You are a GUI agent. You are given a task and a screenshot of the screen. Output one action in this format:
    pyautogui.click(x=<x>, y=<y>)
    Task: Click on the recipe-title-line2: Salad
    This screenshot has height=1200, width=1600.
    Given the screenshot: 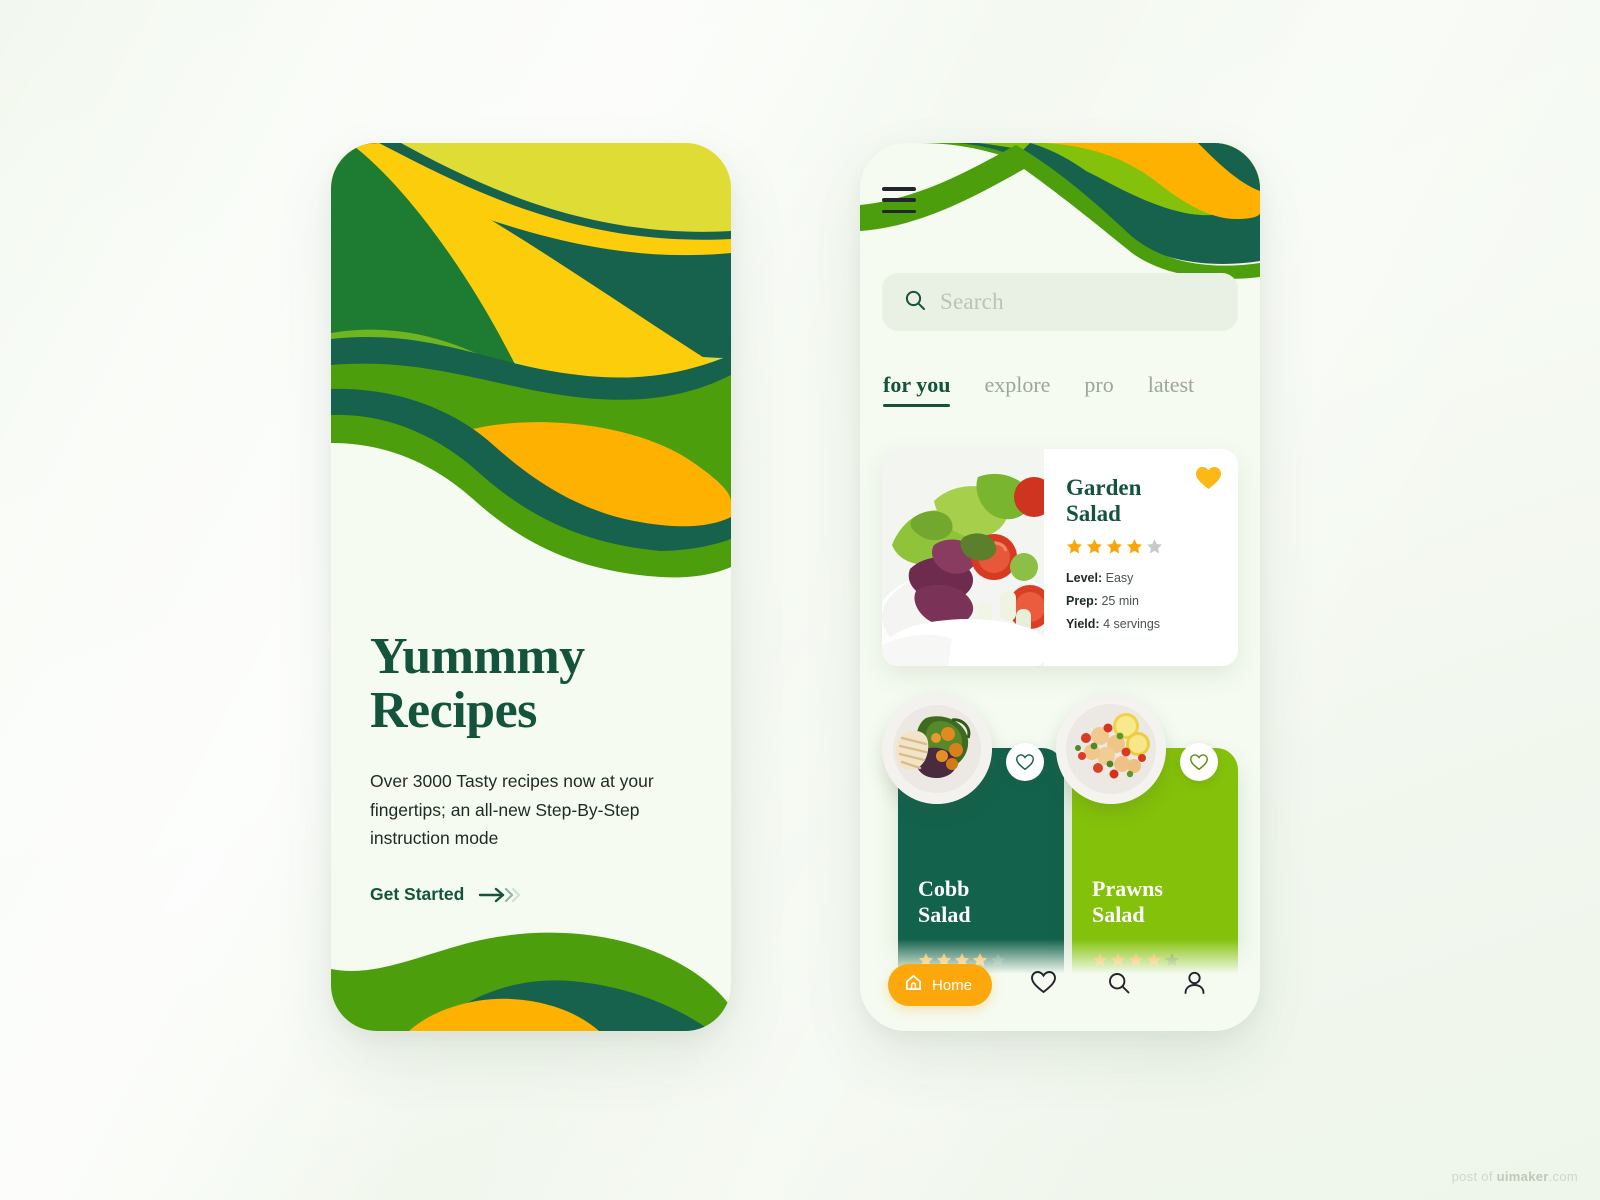 What is the action you would take?
    pyautogui.click(x=1093, y=514)
    